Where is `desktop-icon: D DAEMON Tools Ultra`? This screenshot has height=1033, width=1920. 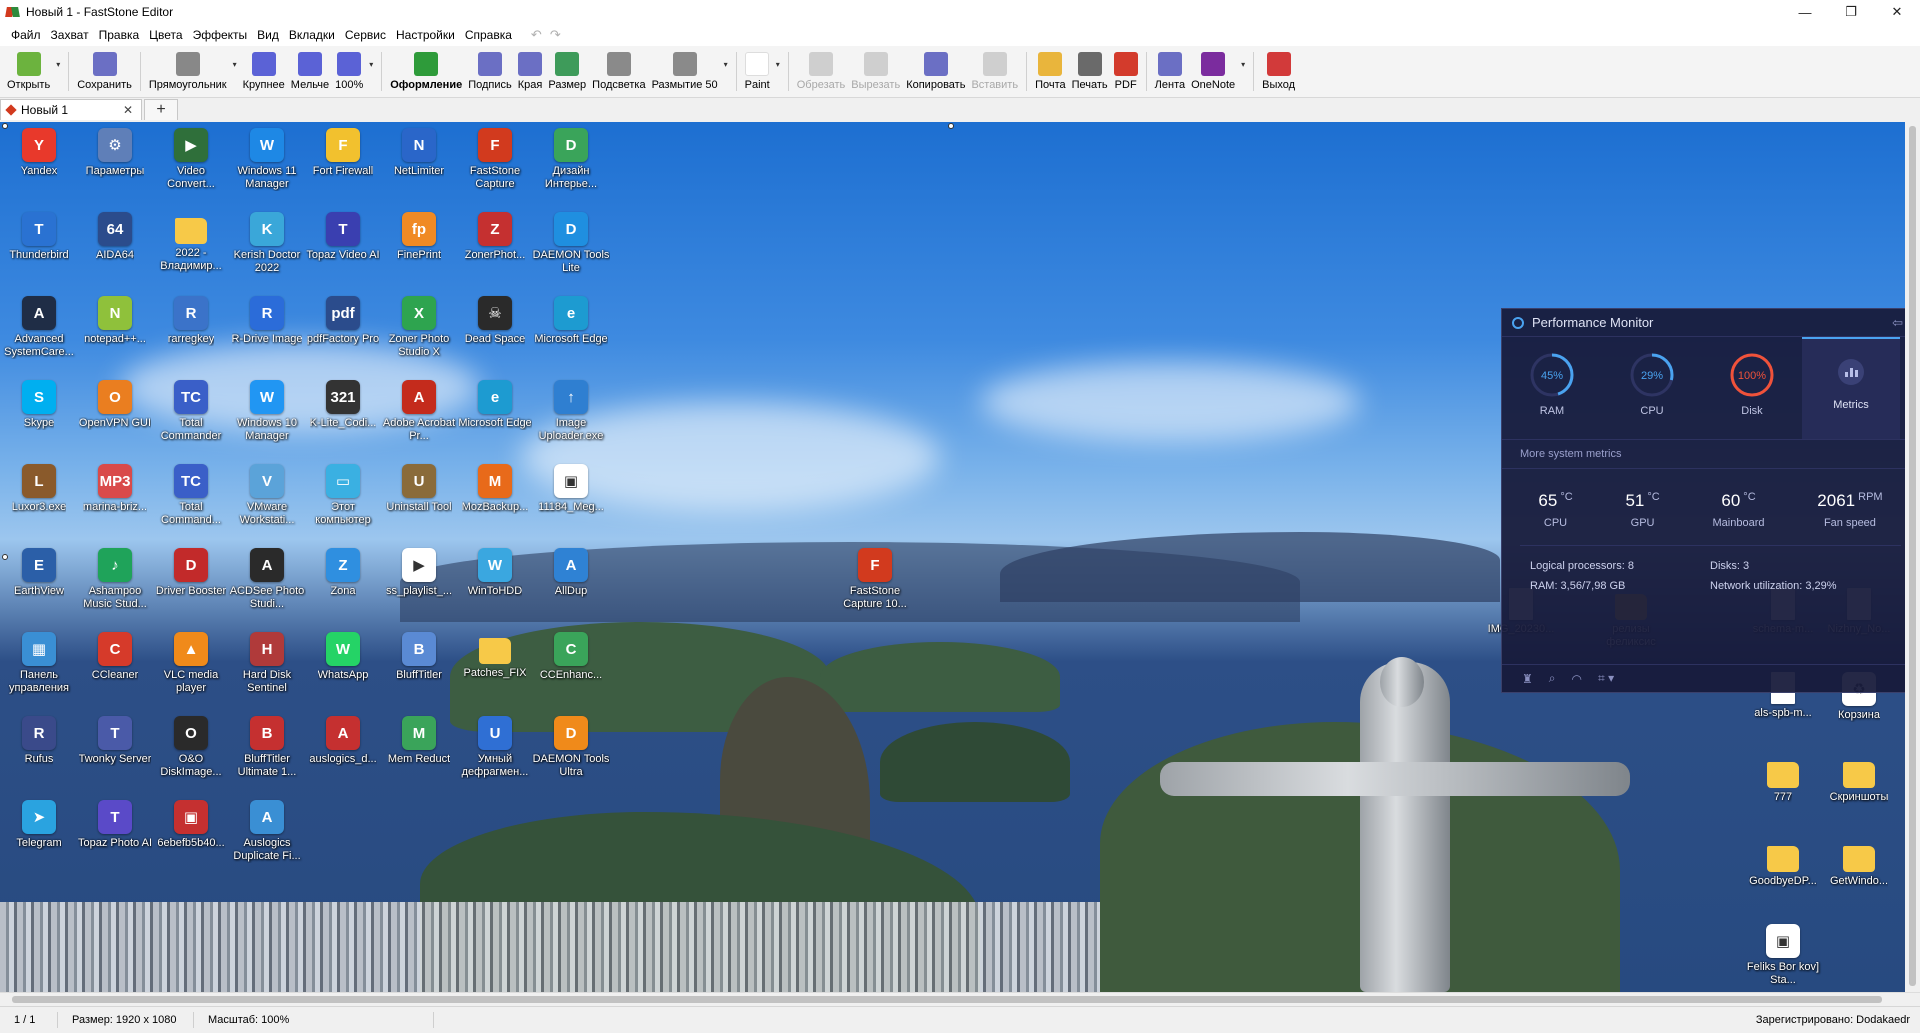
desktop-icon: D DAEMON Tools Ultra is located at coordinates (571, 747).